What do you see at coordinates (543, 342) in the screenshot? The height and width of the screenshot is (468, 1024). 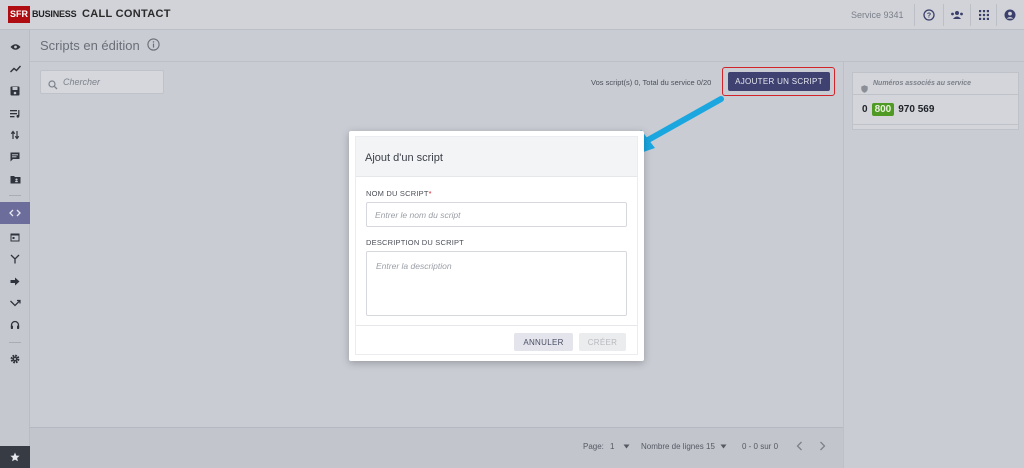 I see `cancel-button: ANNULER` at bounding box center [543, 342].